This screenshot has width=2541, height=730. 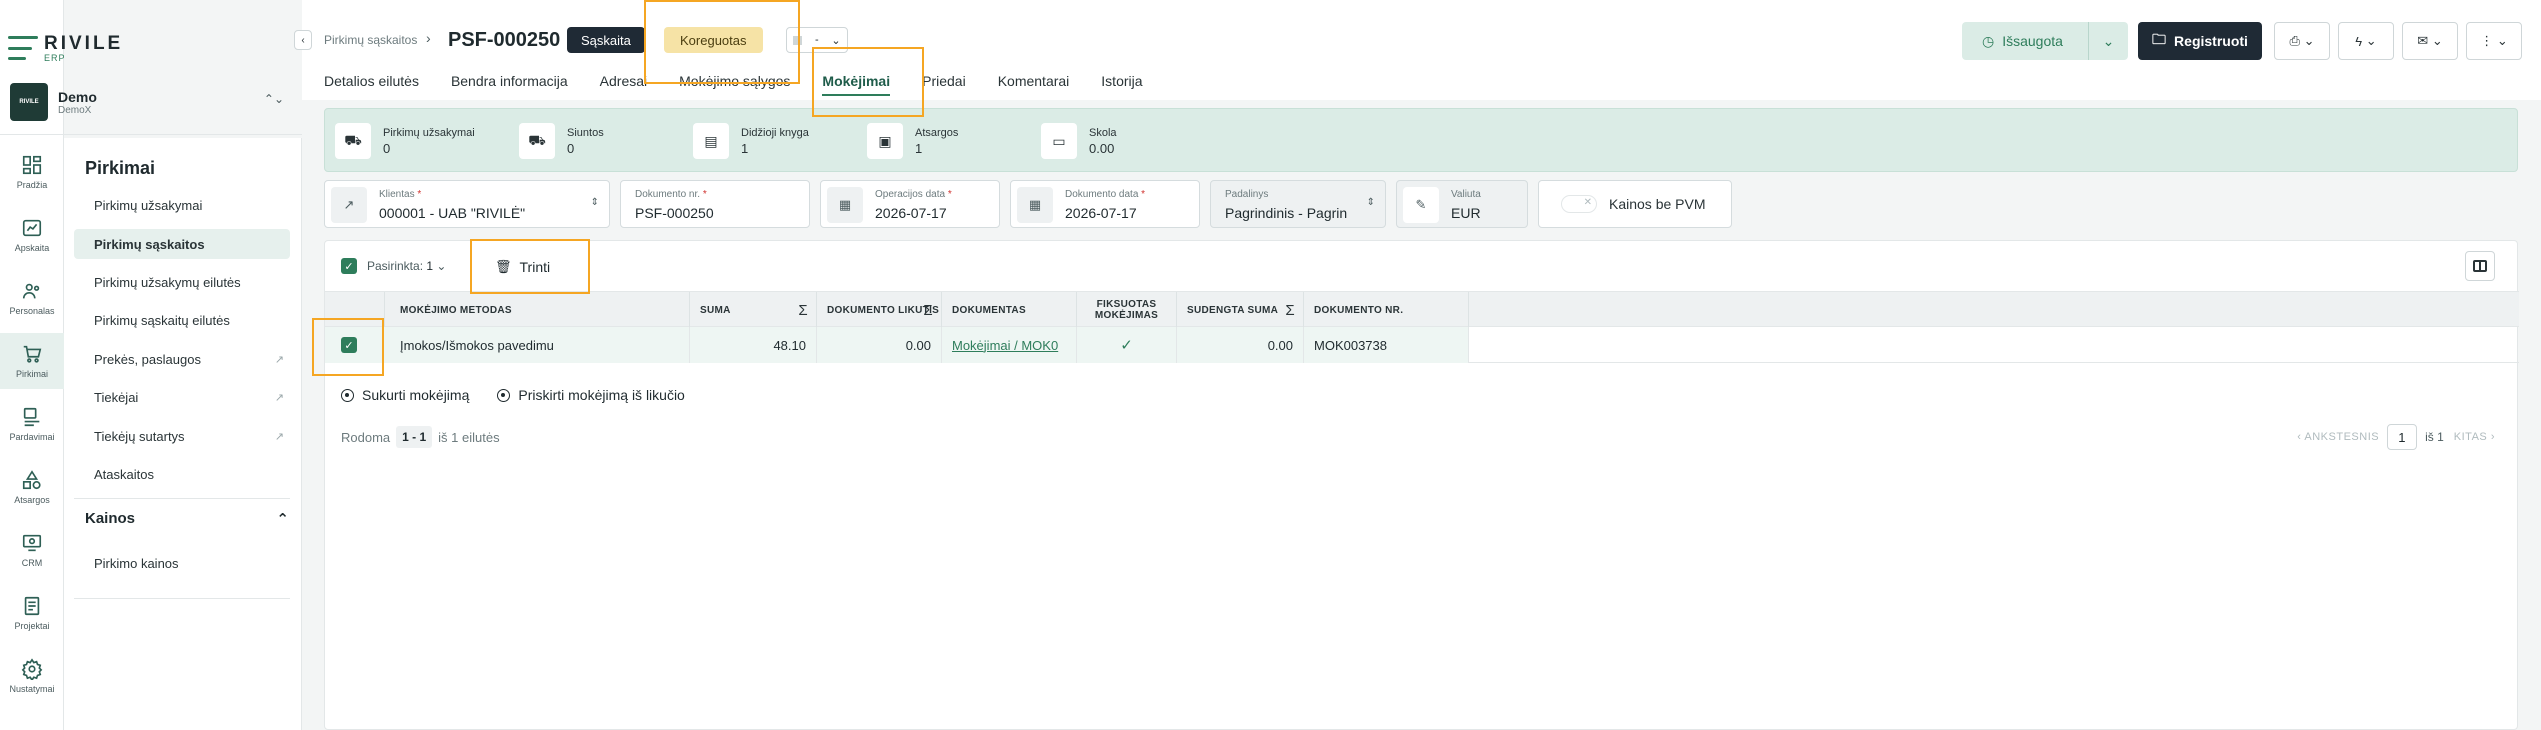 What do you see at coordinates (1386, 345) in the screenshot?
I see `cell-doc-number: MOK003738` at bounding box center [1386, 345].